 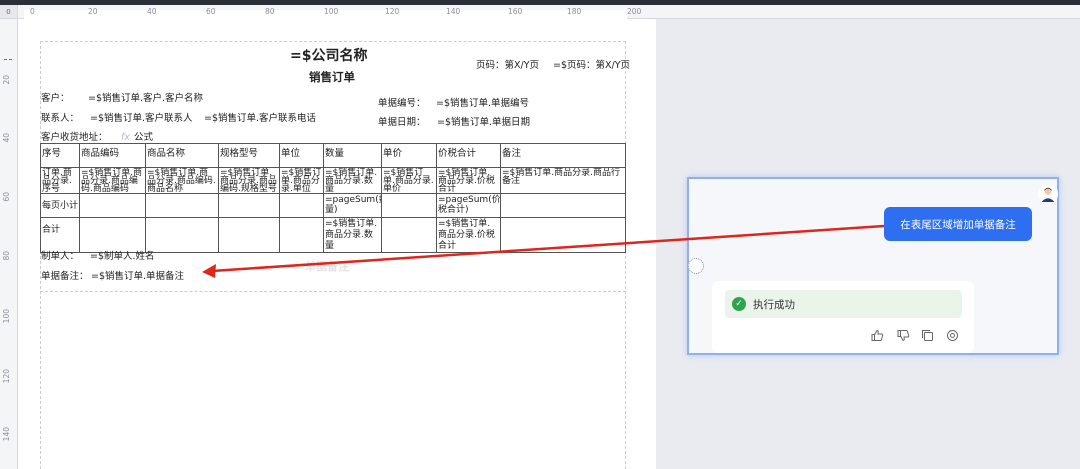 What do you see at coordinates (483, 121) in the screenshot?
I see `bill-date-field: =$销售订单.单据日期` at bounding box center [483, 121].